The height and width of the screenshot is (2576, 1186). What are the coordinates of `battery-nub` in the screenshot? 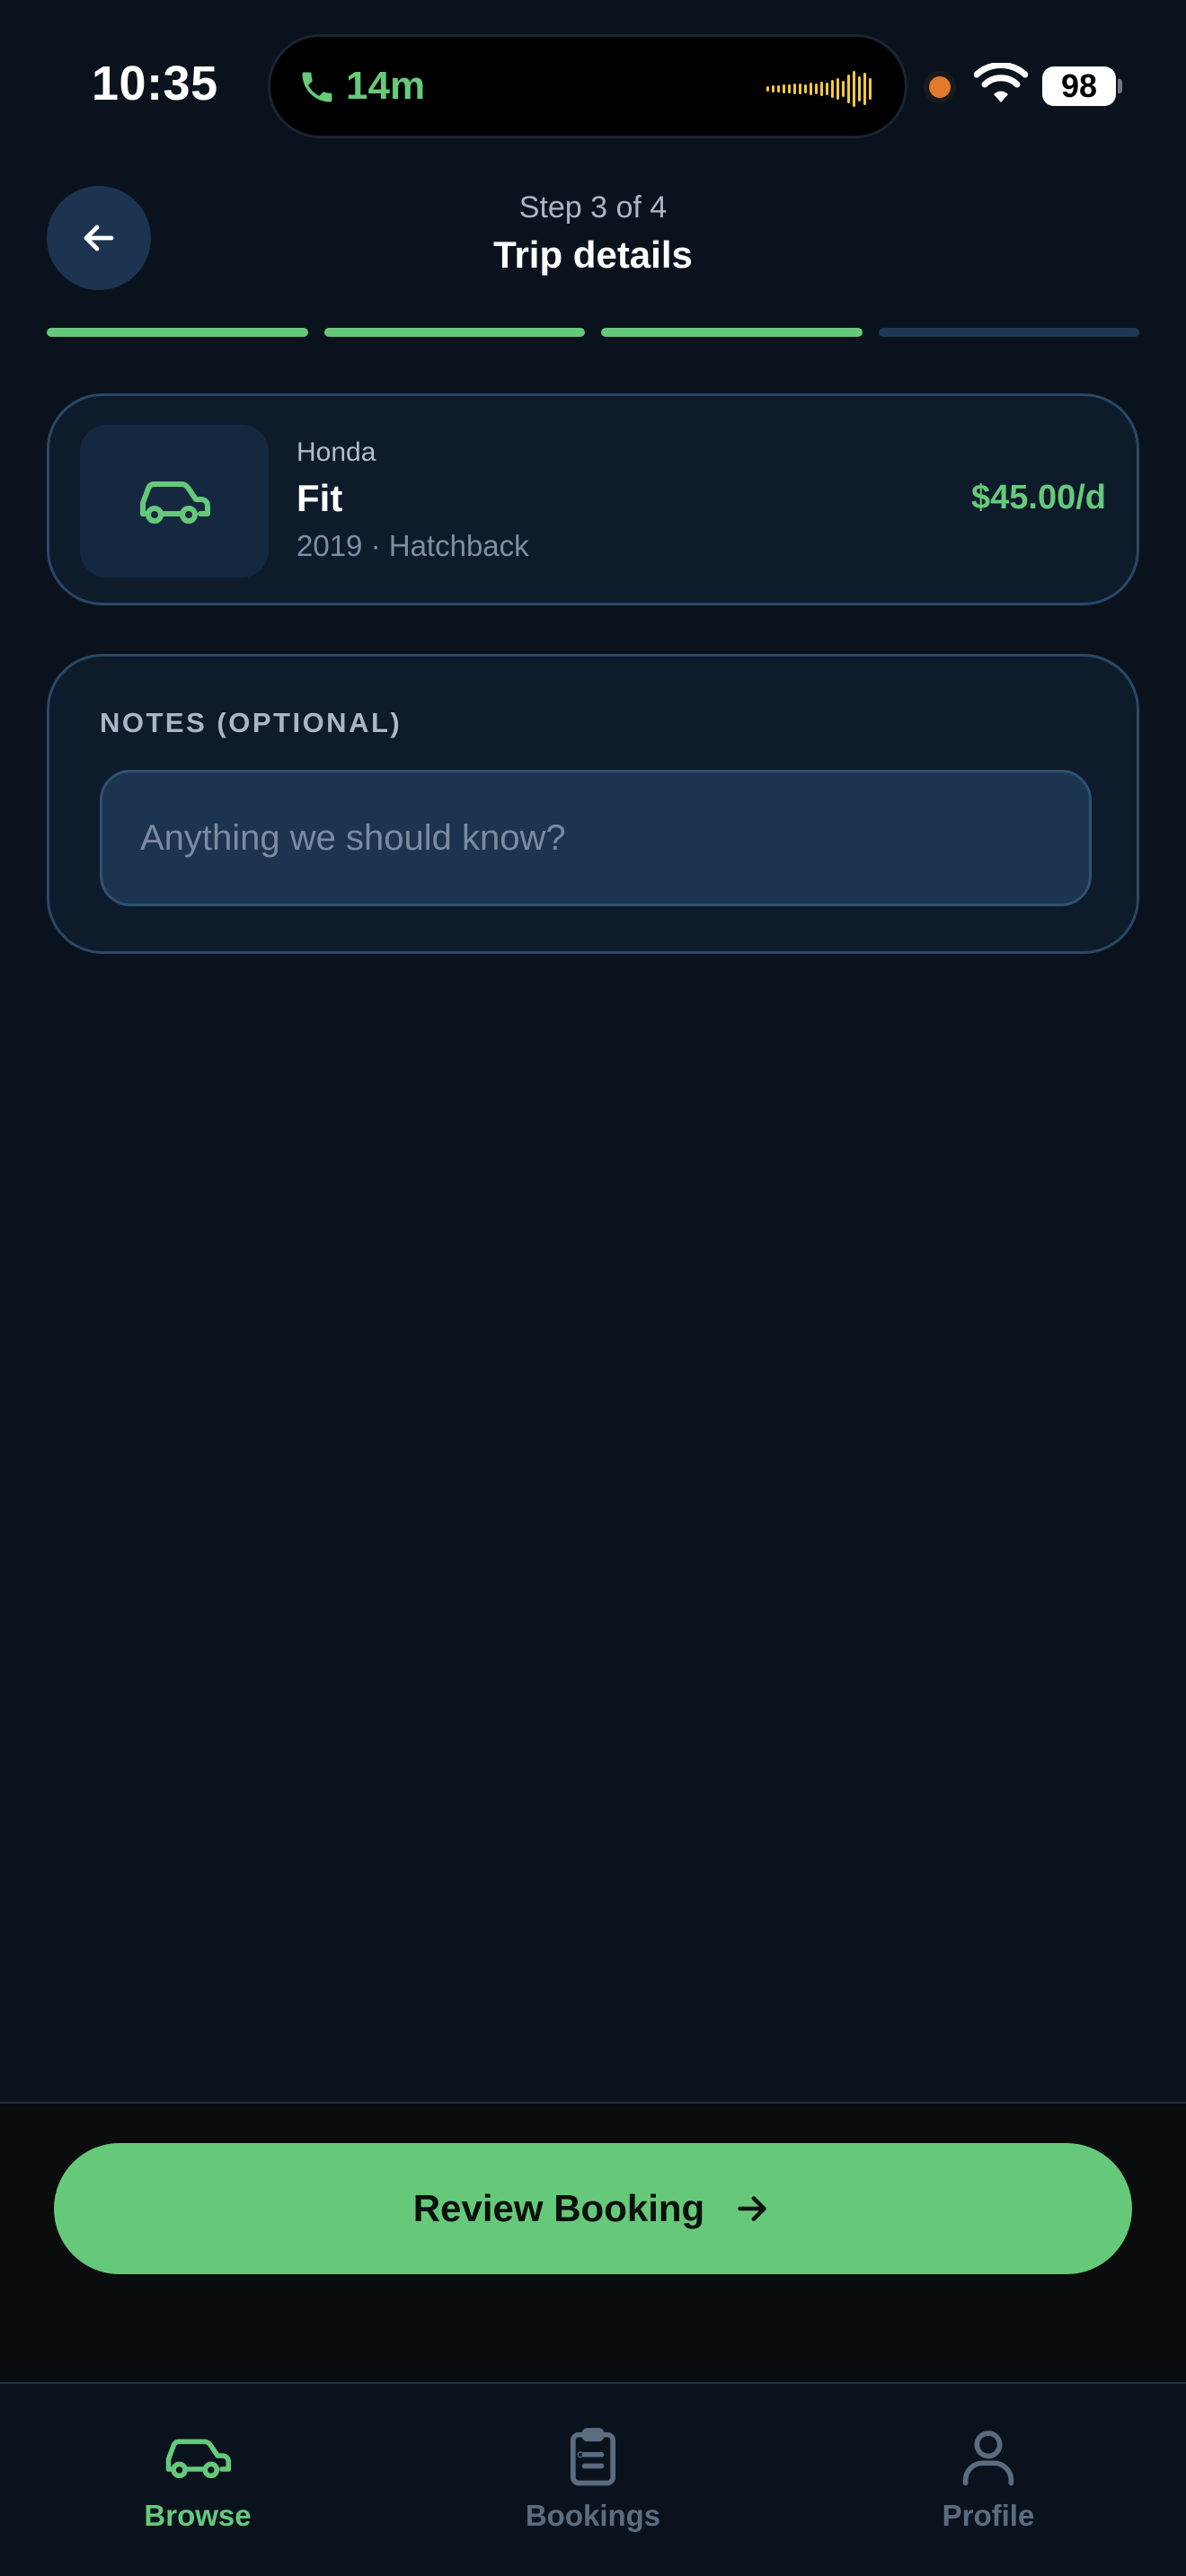 It's located at (1120, 86).